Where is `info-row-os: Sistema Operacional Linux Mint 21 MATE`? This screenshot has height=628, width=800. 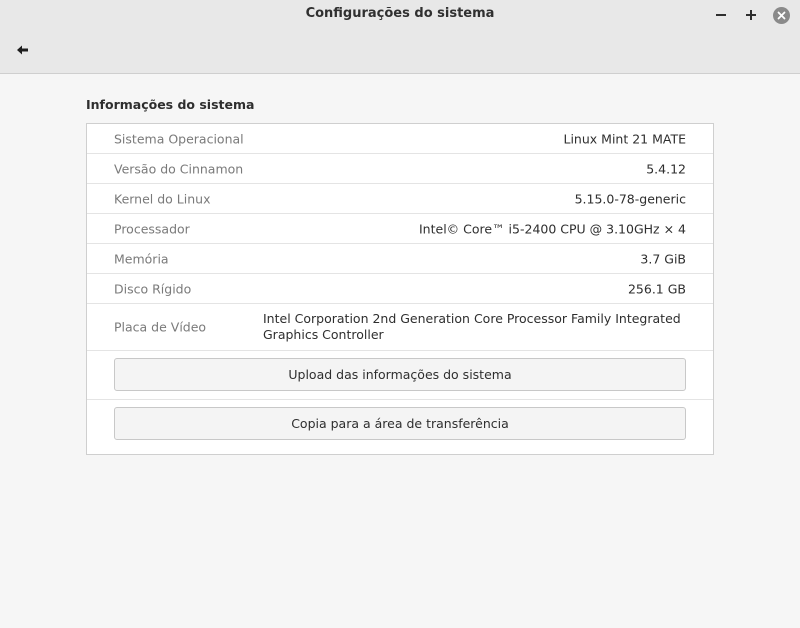 info-row-os: Sistema Operacional Linux Mint 21 MATE is located at coordinates (400, 139).